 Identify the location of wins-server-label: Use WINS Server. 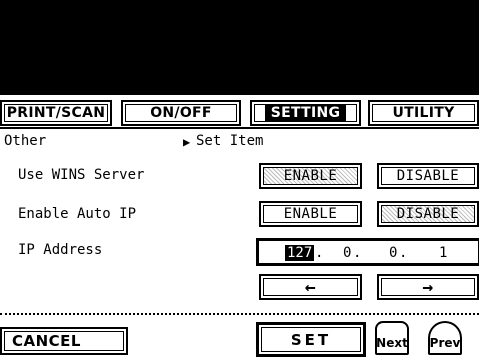
(81, 175).